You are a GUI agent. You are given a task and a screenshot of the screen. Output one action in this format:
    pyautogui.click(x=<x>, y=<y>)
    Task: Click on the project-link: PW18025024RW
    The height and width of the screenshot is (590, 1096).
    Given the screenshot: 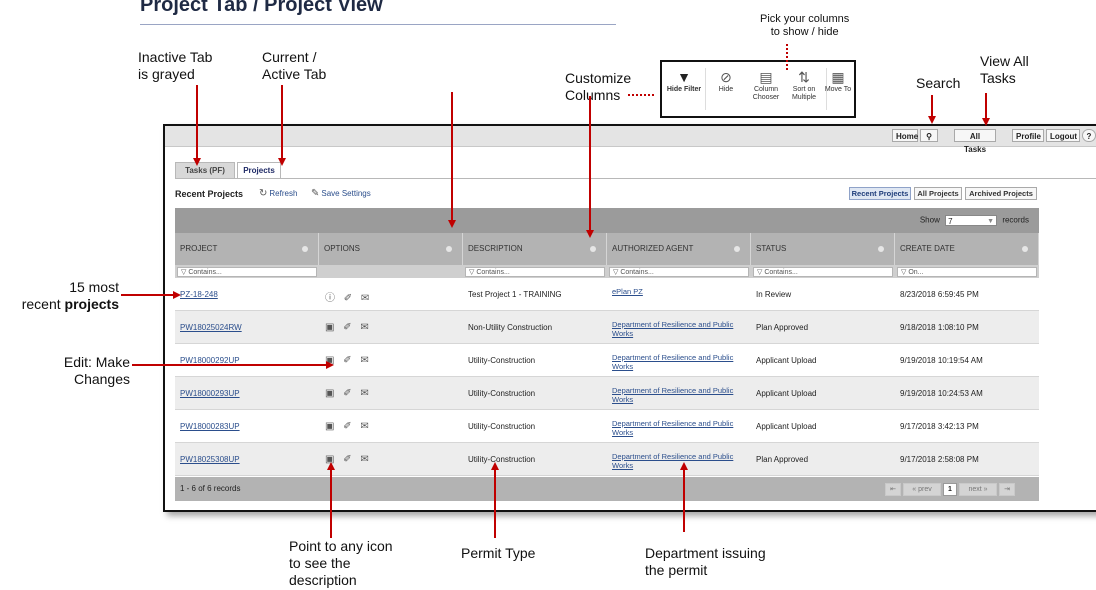 What is the action you would take?
    pyautogui.click(x=247, y=327)
    